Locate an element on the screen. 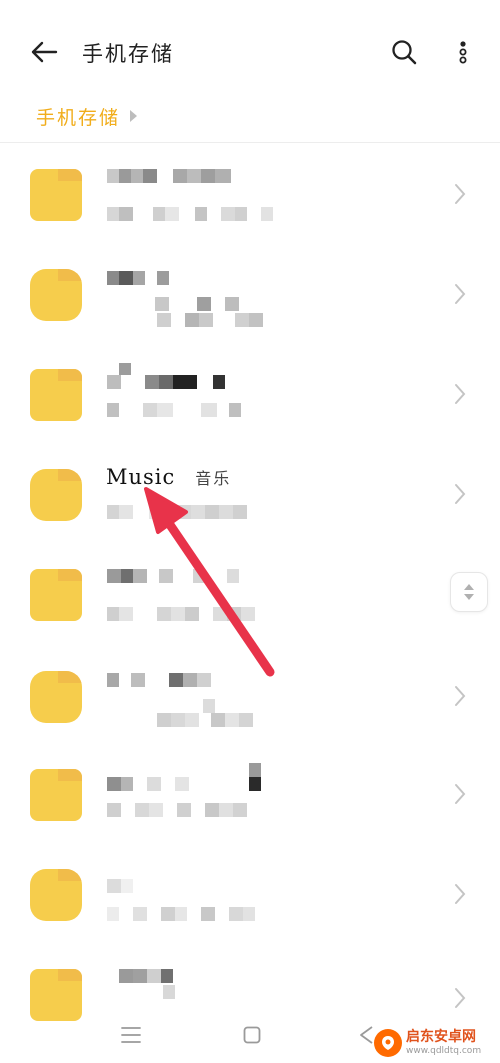  breadcrumb: 手机存储 is located at coordinates (87, 116).